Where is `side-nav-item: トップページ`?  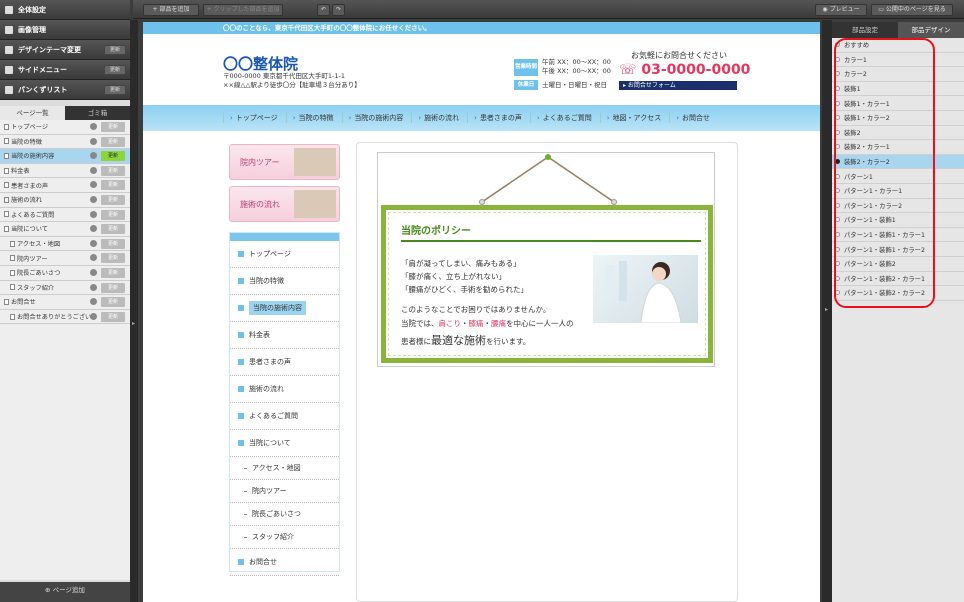 side-nav-item: トップページ is located at coordinates (284, 254).